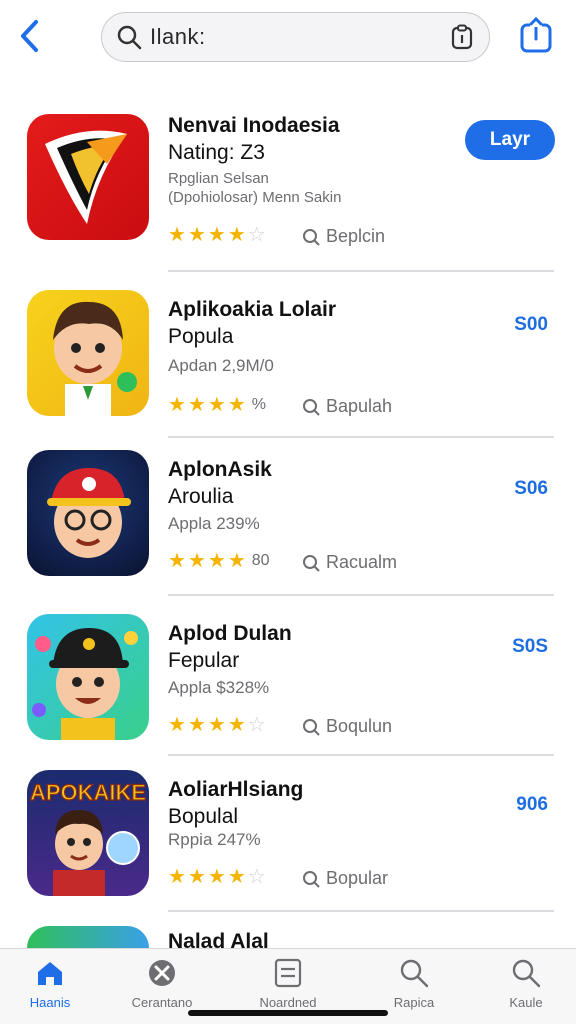 This screenshot has width=576, height=1024. What do you see at coordinates (532, 805) in the screenshot?
I see `price-button: 906` at bounding box center [532, 805].